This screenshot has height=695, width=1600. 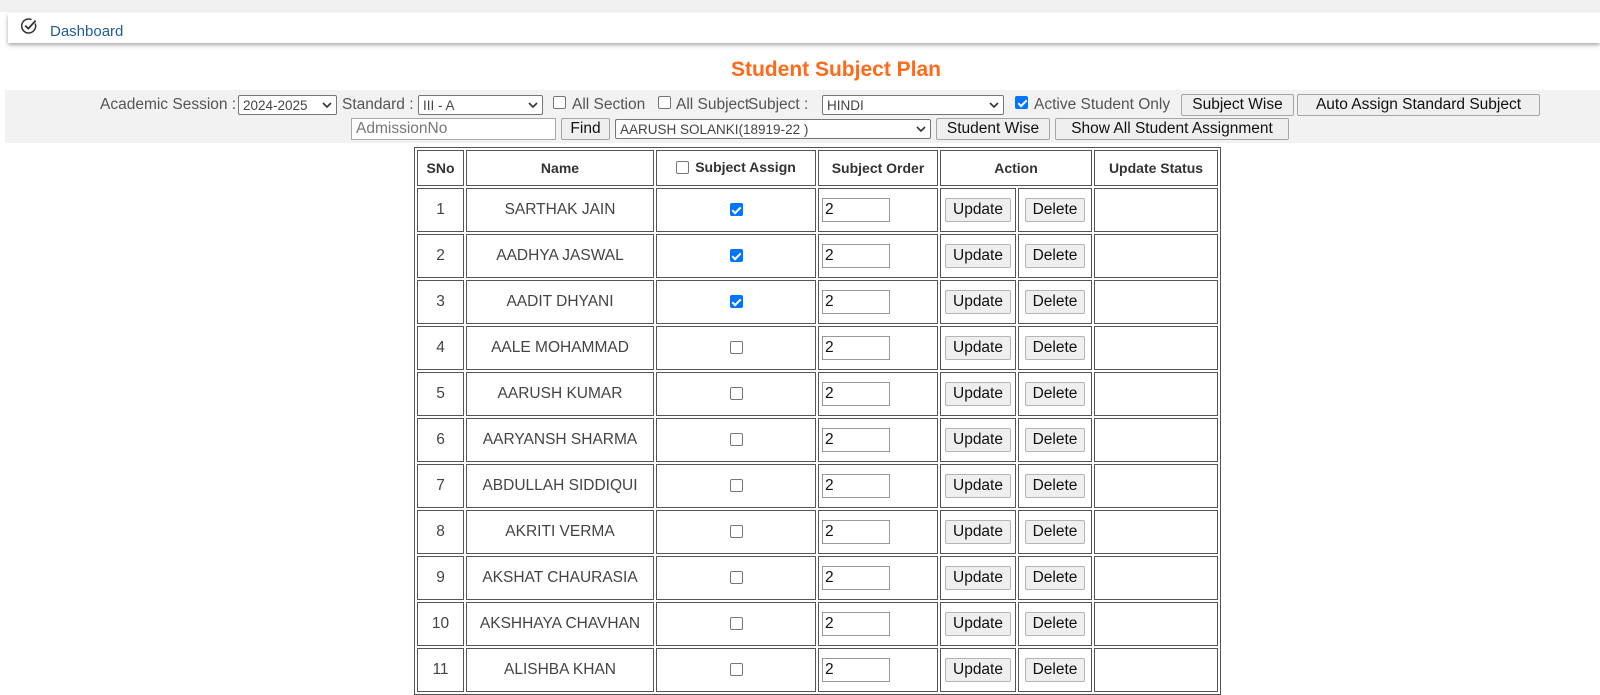 What do you see at coordinates (559, 102) in the screenshot?
I see `all-section-checkbox` at bounding box center [559, 102].